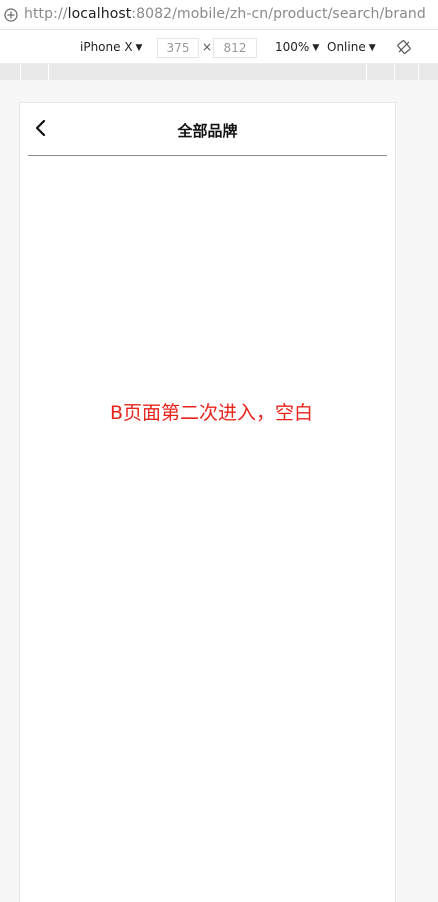  Describe the element at coordinates (106, 47) in the screenshot. I see `device-label: iPhone X` at that location.